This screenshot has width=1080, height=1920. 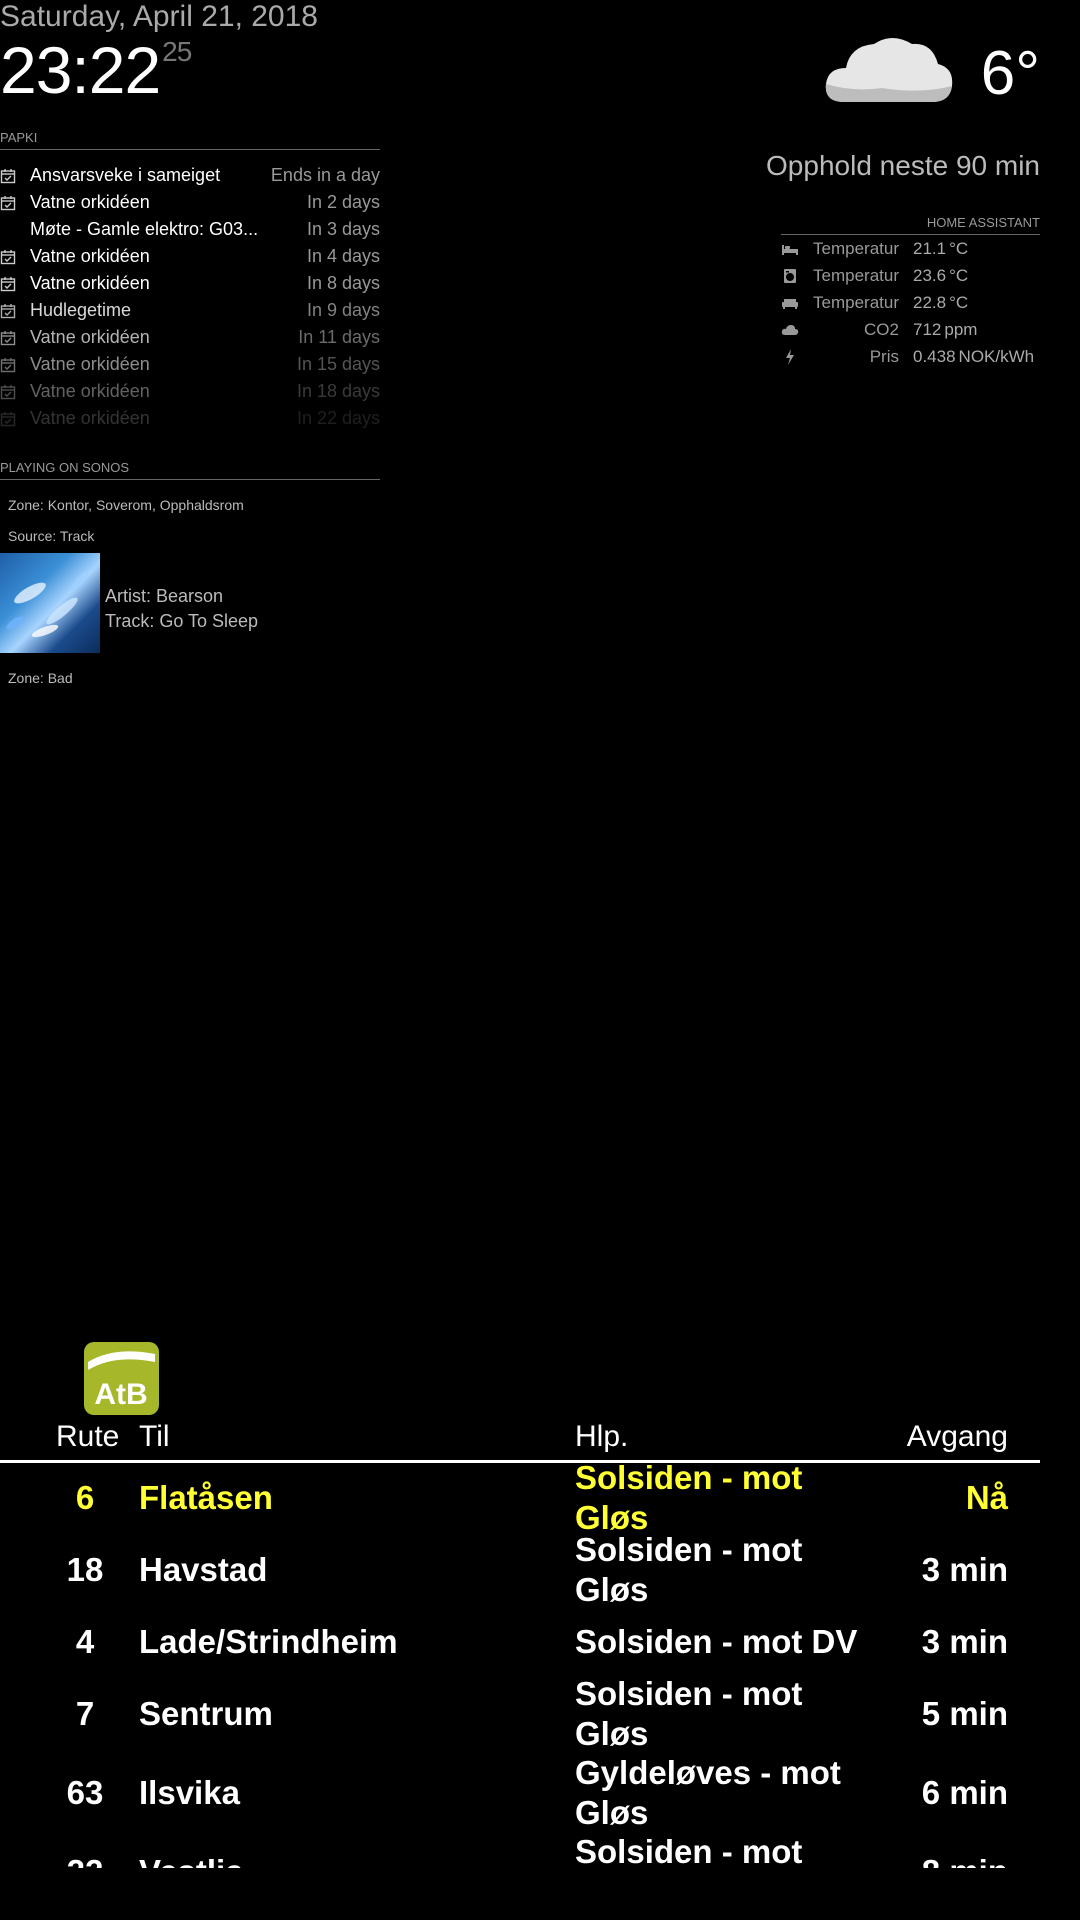 I want to click on departure-row: 18 Havstad Solsiden - mot Gløs 3 min, so click(x=520, y=1569).